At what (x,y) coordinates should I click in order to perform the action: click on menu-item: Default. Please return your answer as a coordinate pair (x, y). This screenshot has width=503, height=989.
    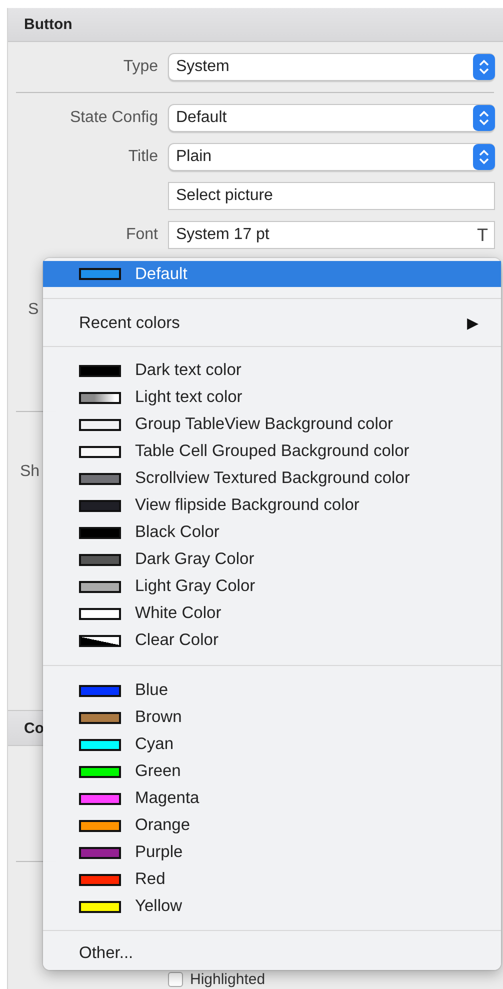
    Looking at the image, I should click on (272, 274).